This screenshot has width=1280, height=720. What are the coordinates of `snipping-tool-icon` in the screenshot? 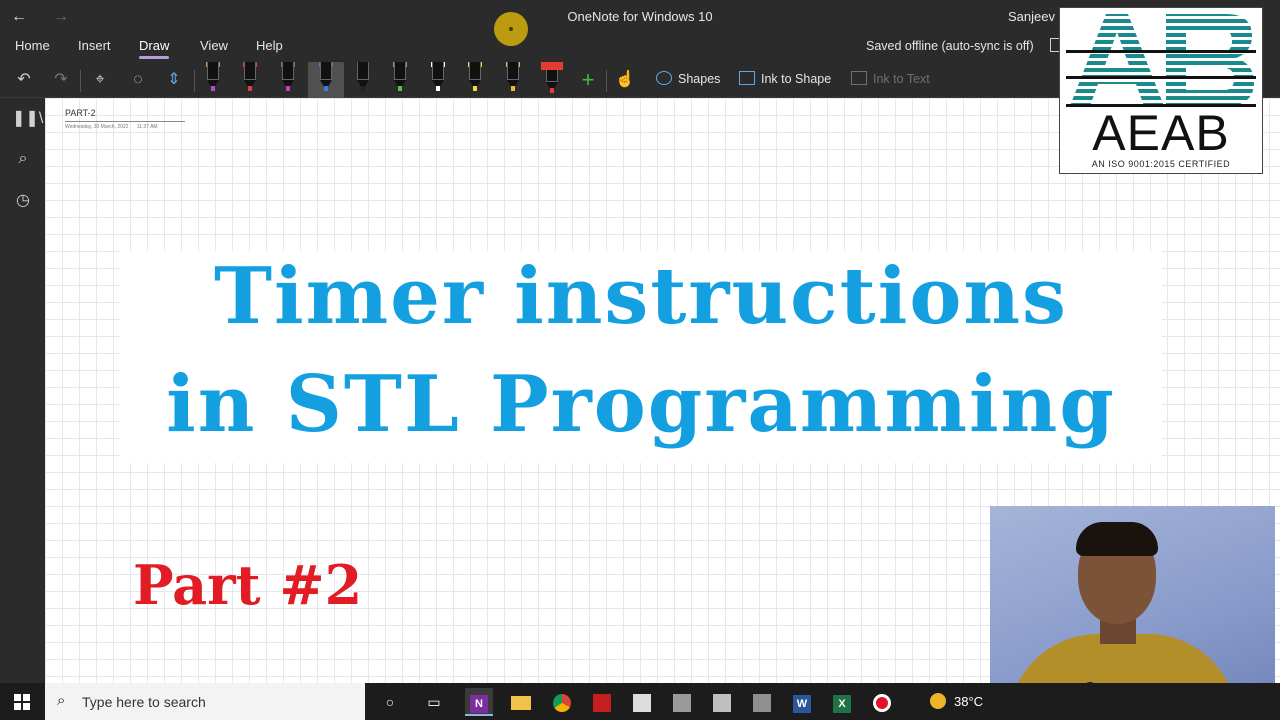 It's located at (642, 702).